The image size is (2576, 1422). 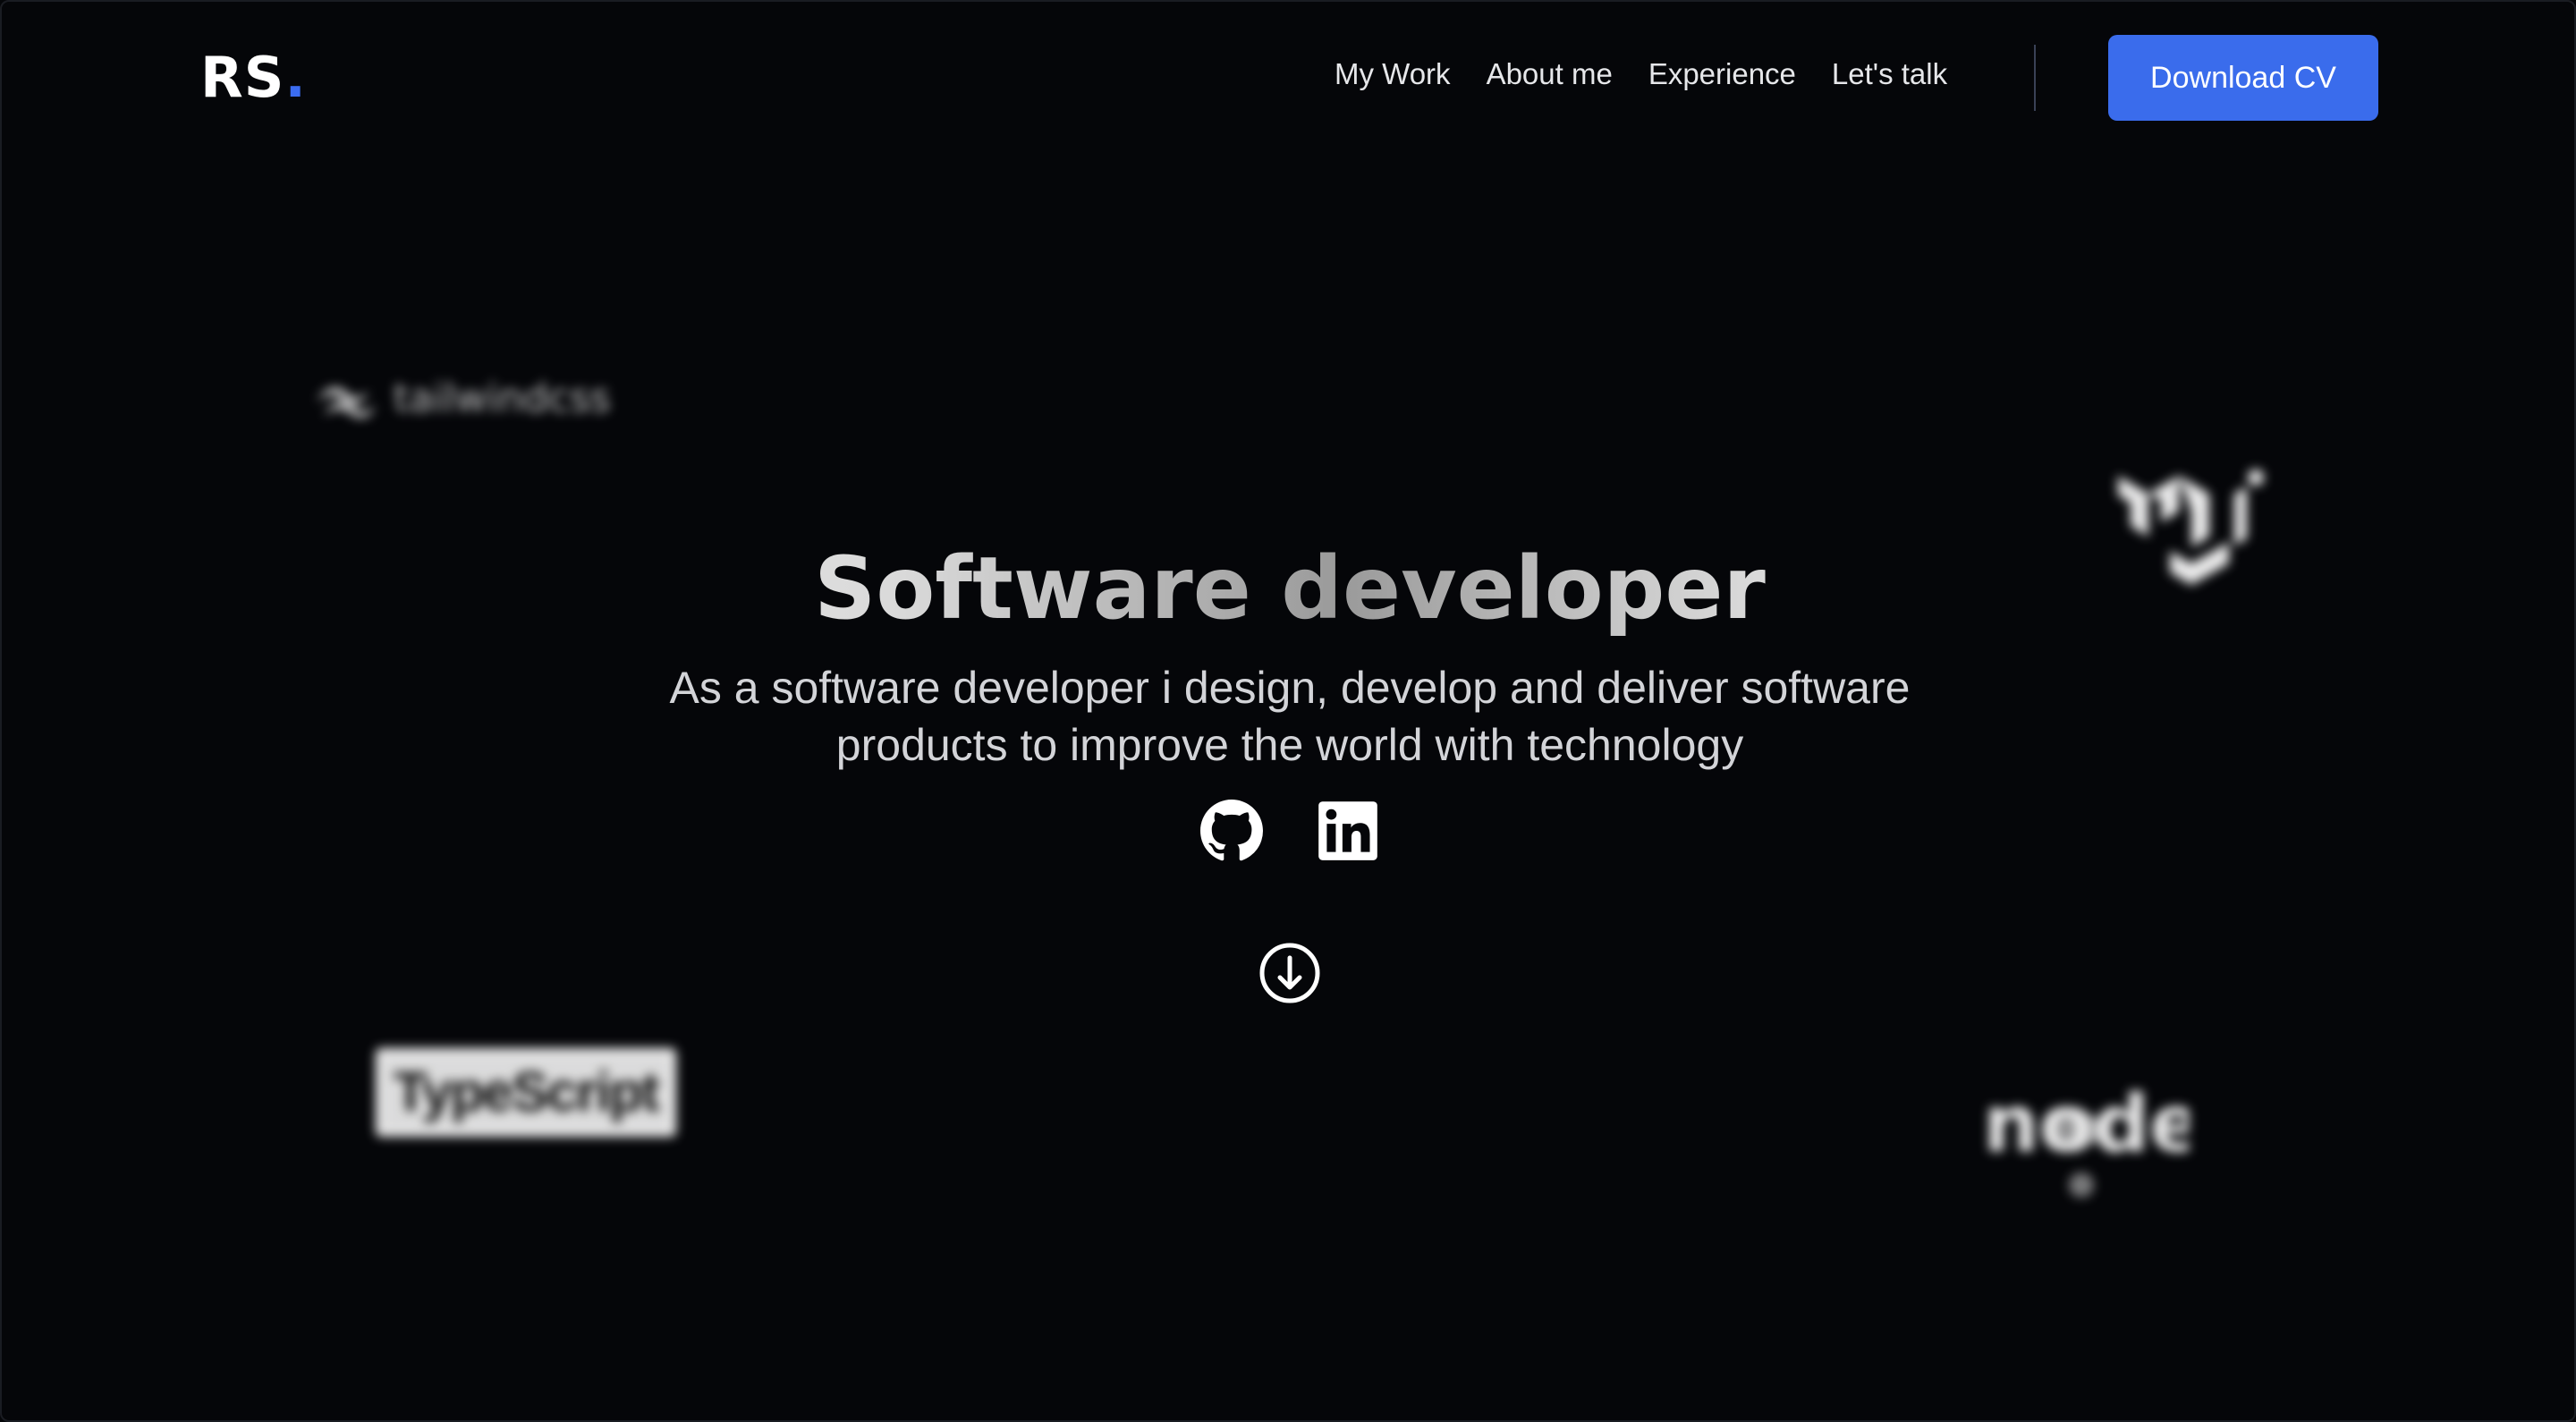 I want to click on nav-link-about-me: About me, so click(x=1550, y=74).